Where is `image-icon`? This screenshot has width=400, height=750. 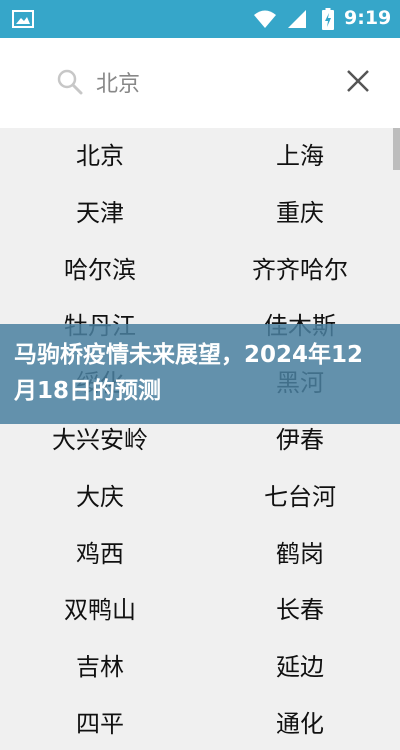 image-icon is located at coordinates (23, 19).